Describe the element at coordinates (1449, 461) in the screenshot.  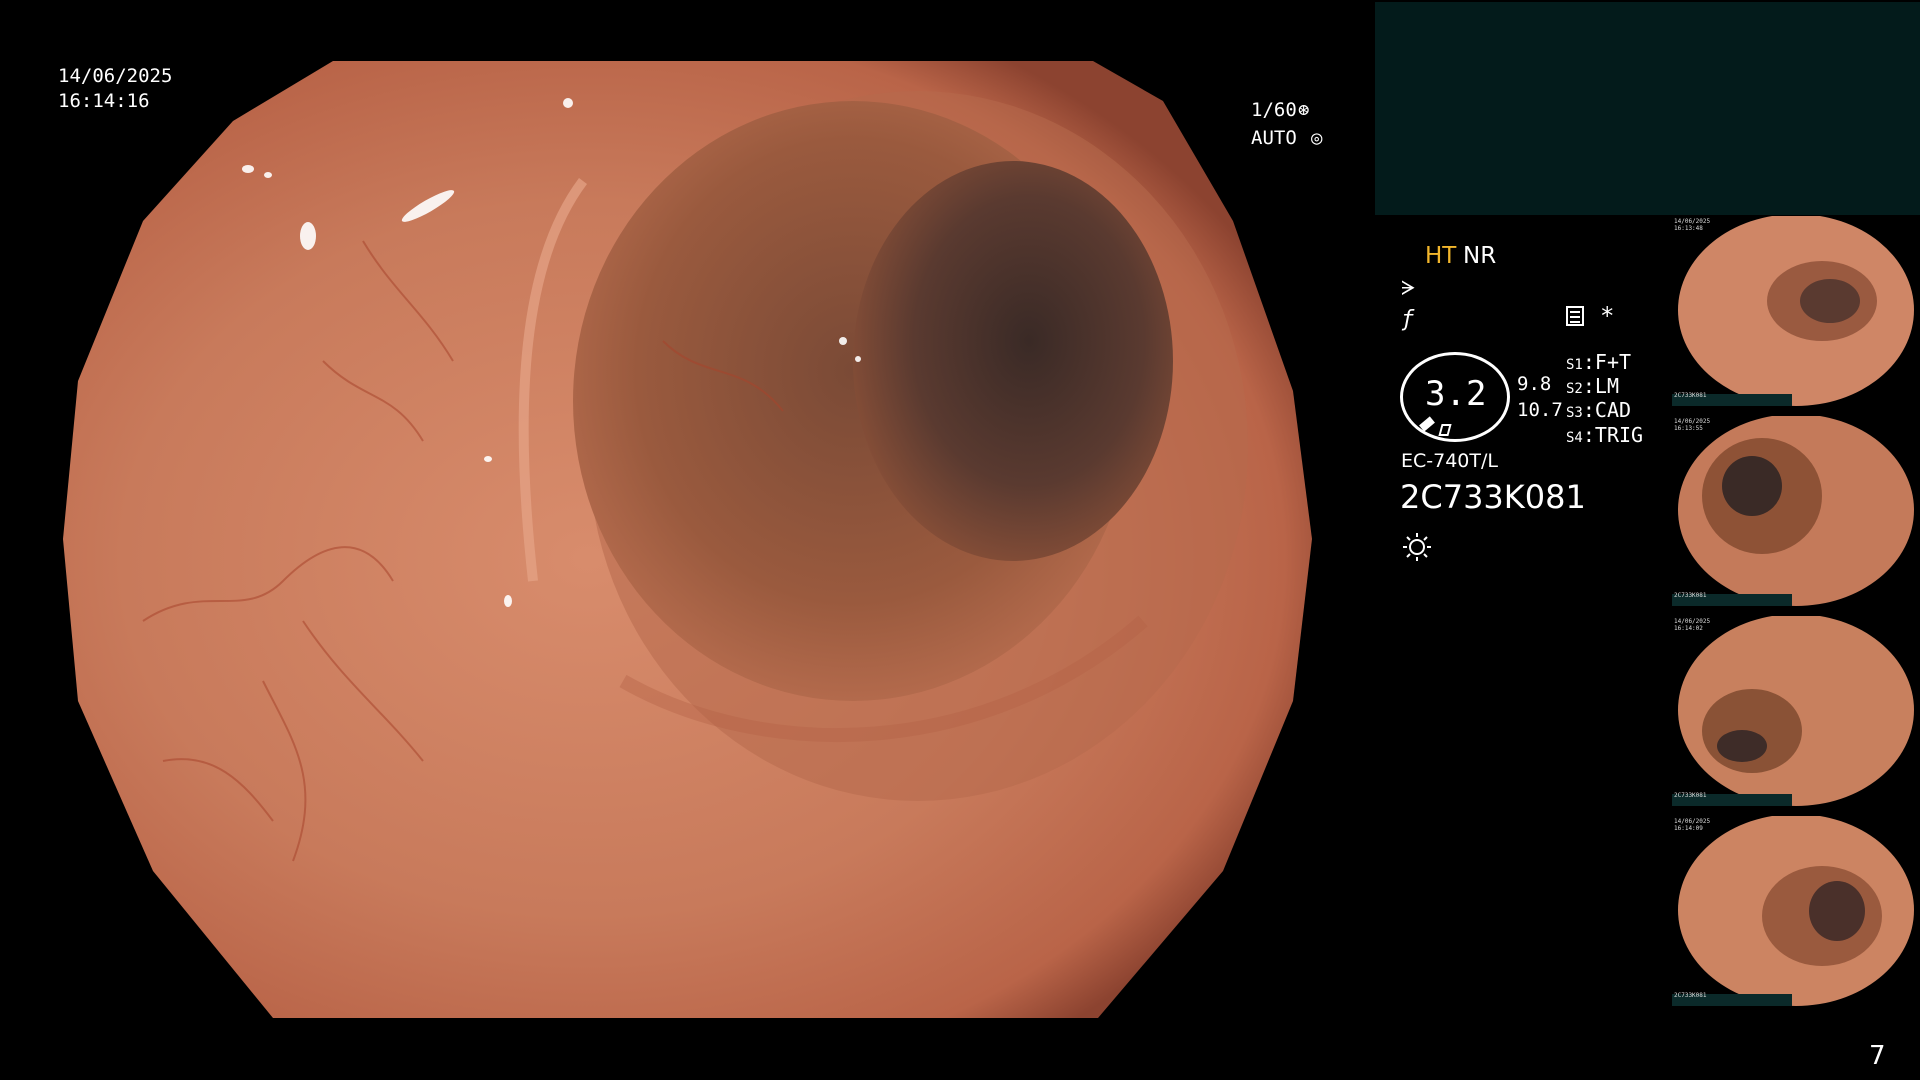
I see `scope-model: EC-740T/L` at that location.